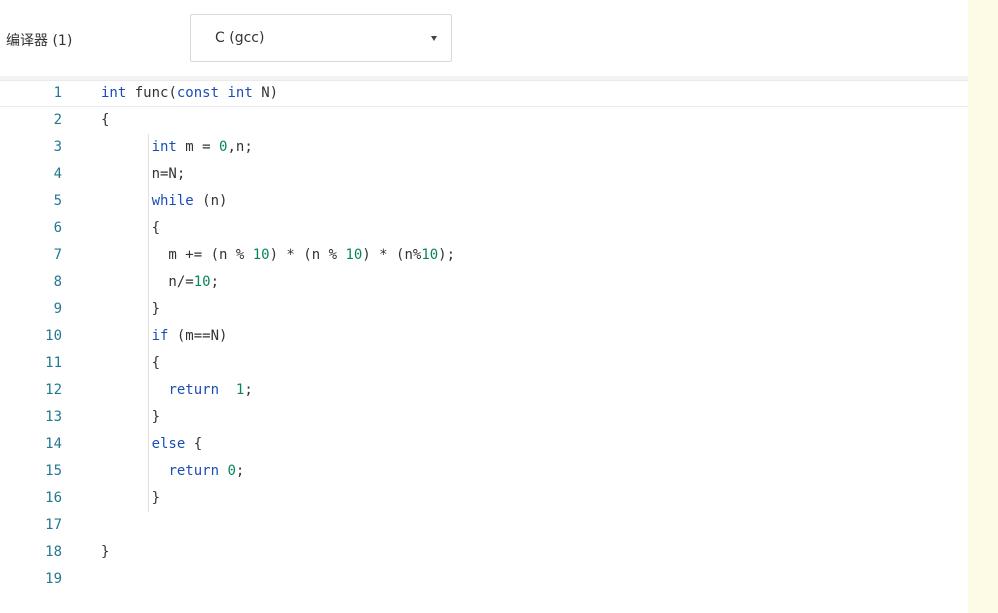 Image resolution: width=998 pixels, height=613 pixels. Describe the element at coordinates (39, 41) in the screenshot. I see `compiler-label: 编译器 (1)` at that location.